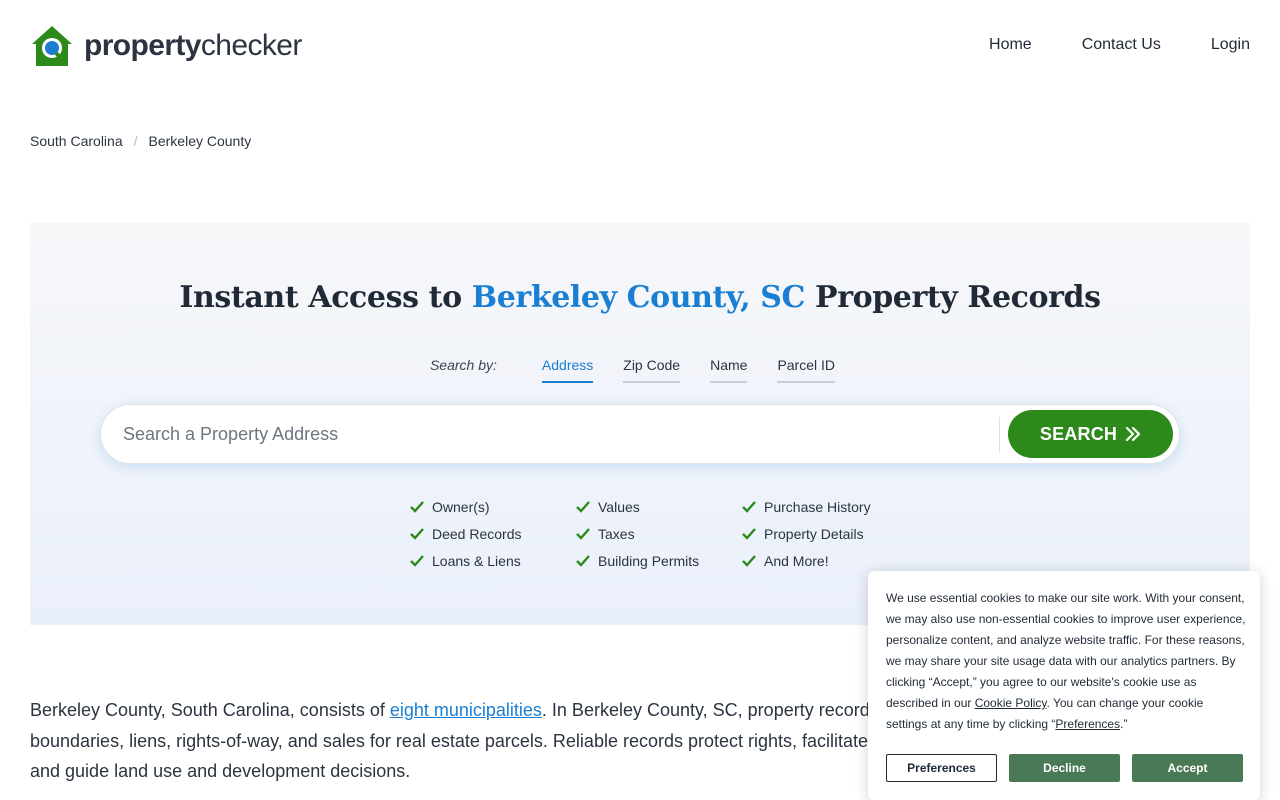  What do you see at coordinates (825, 561) in the screenshot?
I see `feature-item: And More!` at bounding box center [825, 561].